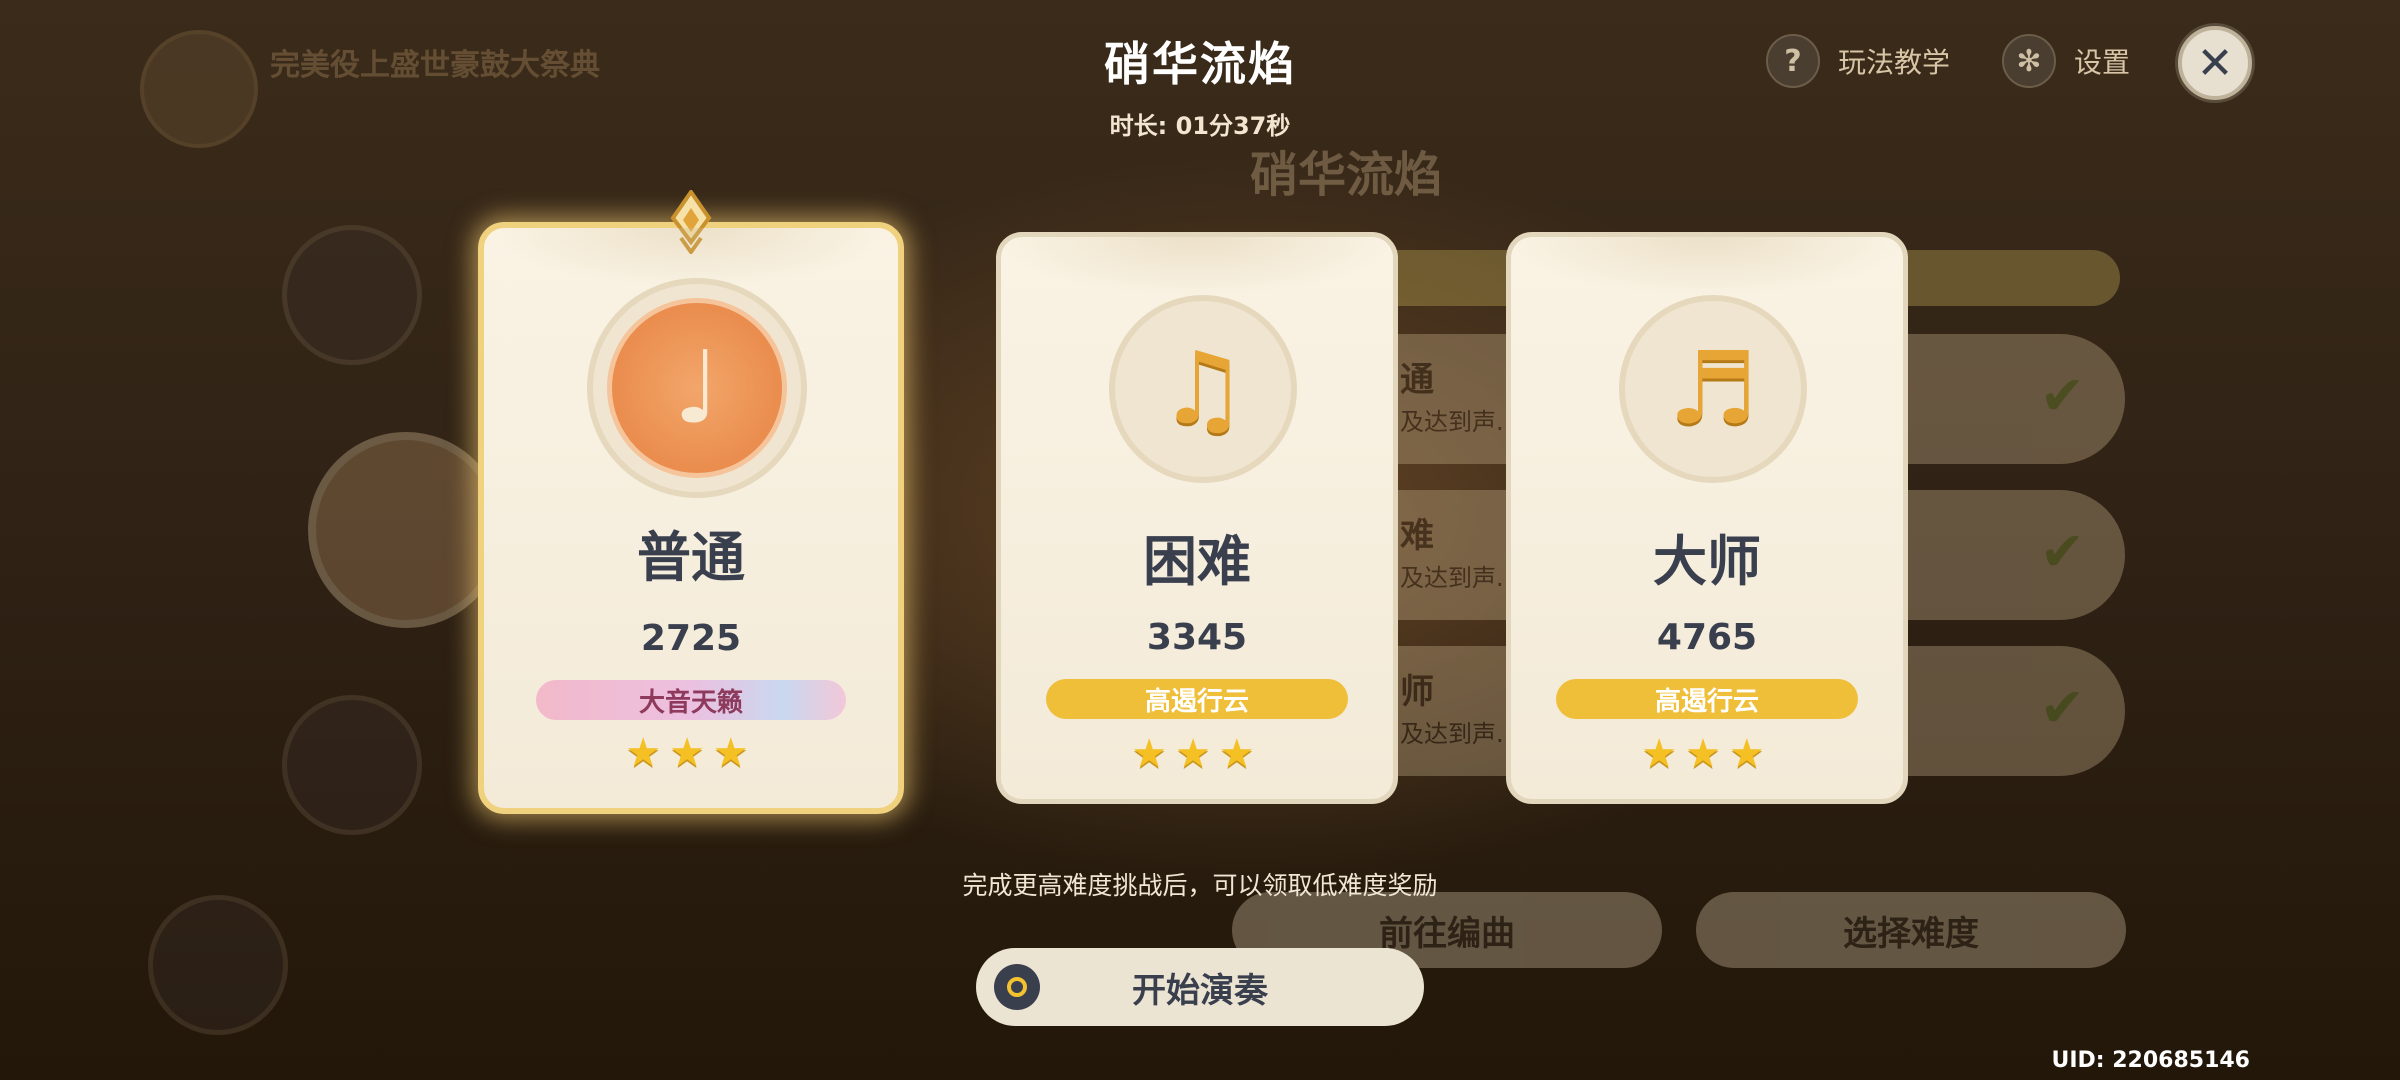 Image resolution: width=2400 pixels, height=1080 pixels. I want to click on select-difficulty-button: 选择难度, so click(1911, 930).